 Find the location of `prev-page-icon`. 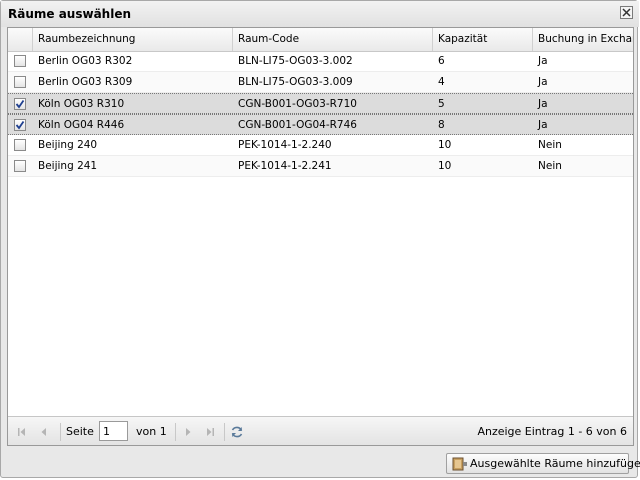

prev-page-icon is located at coordinates (44, 432).